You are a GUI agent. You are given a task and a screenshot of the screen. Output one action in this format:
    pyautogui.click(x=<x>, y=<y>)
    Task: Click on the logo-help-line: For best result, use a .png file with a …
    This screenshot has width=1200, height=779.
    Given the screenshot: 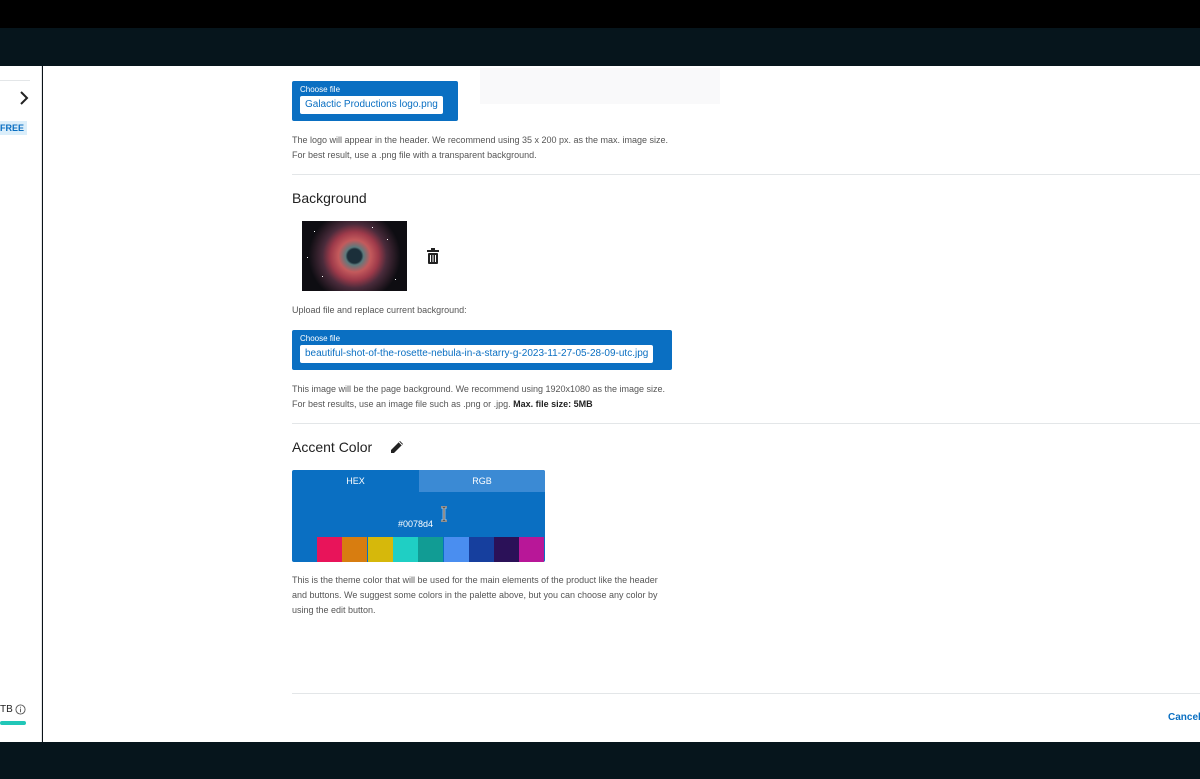 What is the action you would take?
    pyautogui.click(x=414, y=155)
    